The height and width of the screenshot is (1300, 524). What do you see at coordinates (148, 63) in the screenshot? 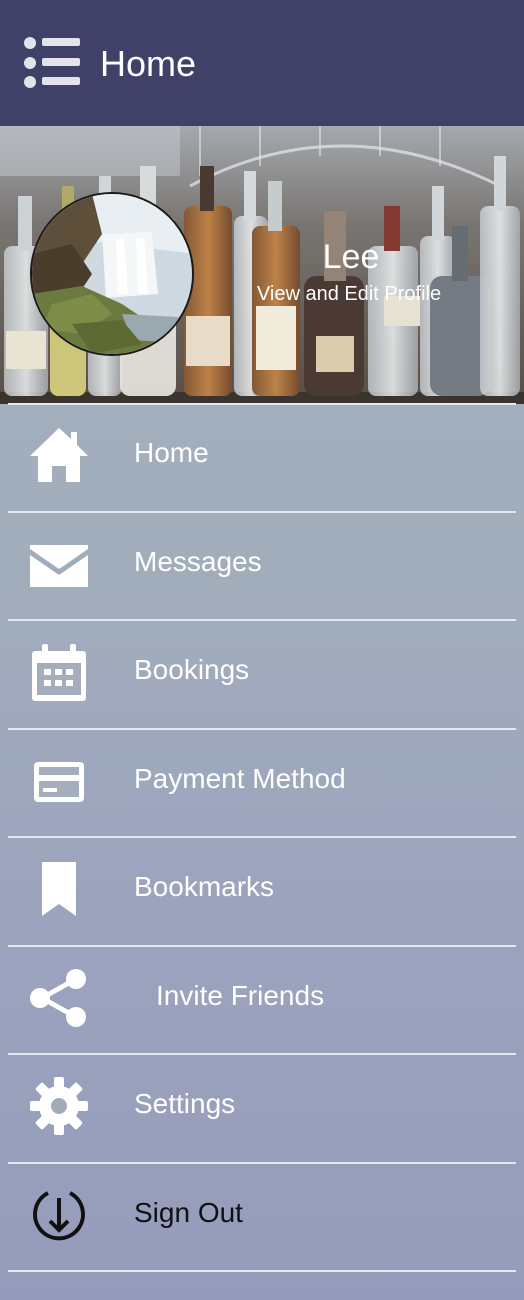
I see `page-title: Home` at bounding box center [148, 63].